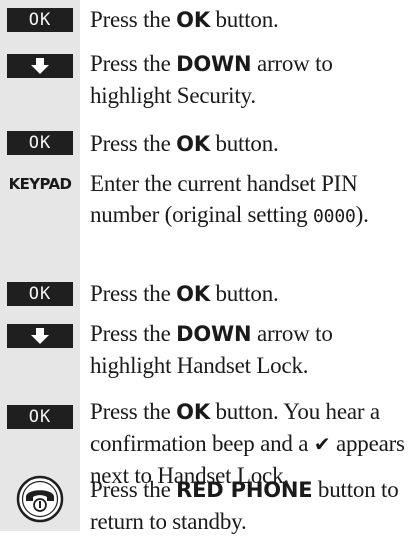 The image size is (410, 537). I want to click on key-cell: KEYPAD, so click(40, 184).